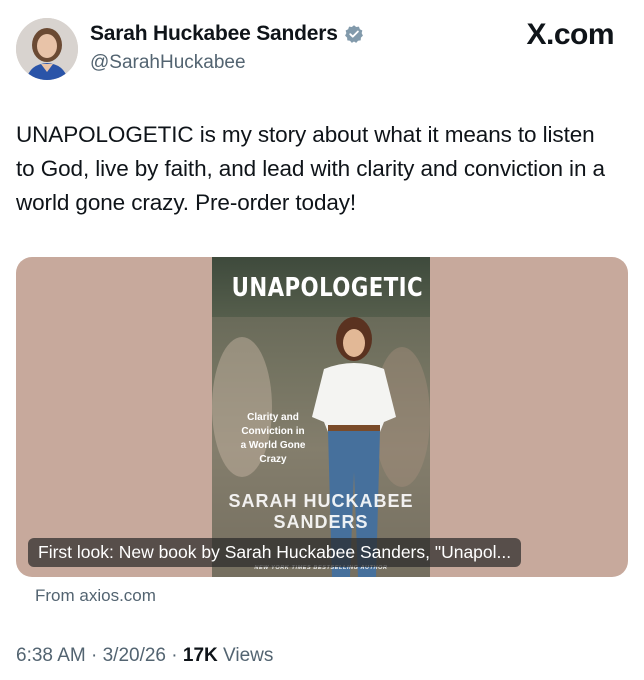 The height and width of the screenshot is (680, 644). Describe the element at coordinates (51, 655) in the screenshot. I see `tweet-time: 6:38 AM` at that location.